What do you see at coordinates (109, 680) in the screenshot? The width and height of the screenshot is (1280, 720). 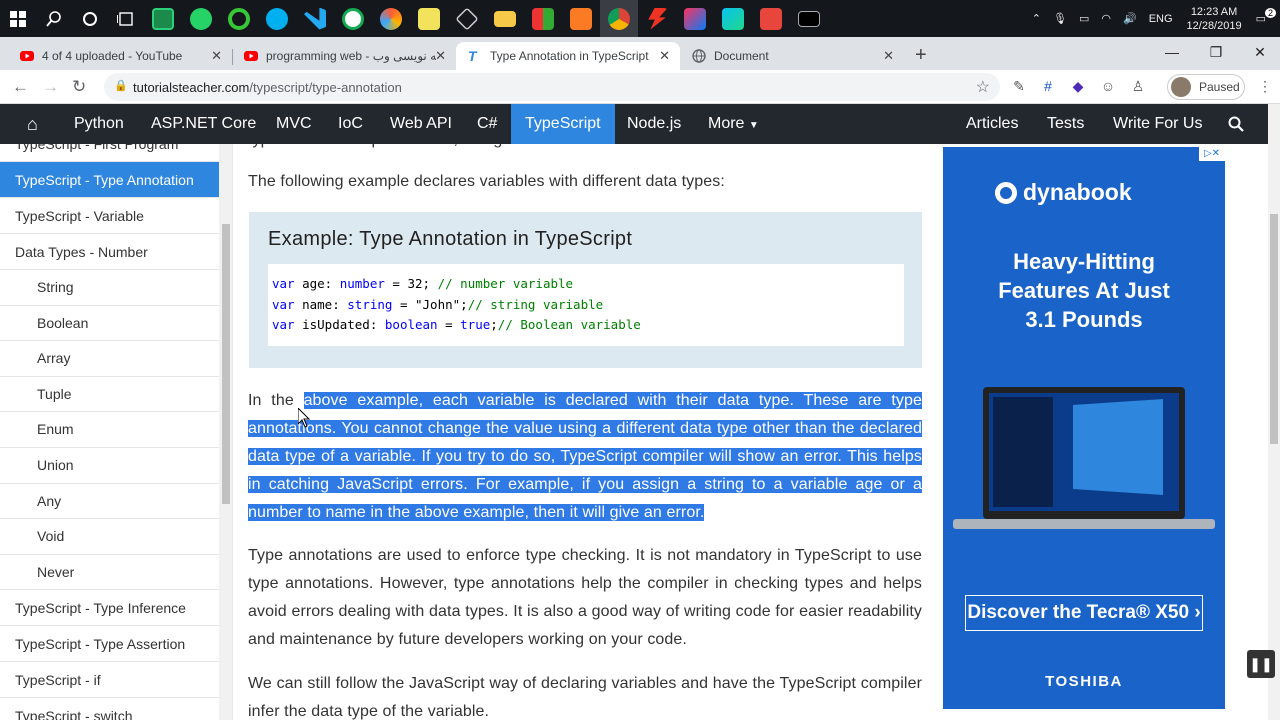 I see `sidebar-item: TypeScript - if` at bounding box center [109, 680].